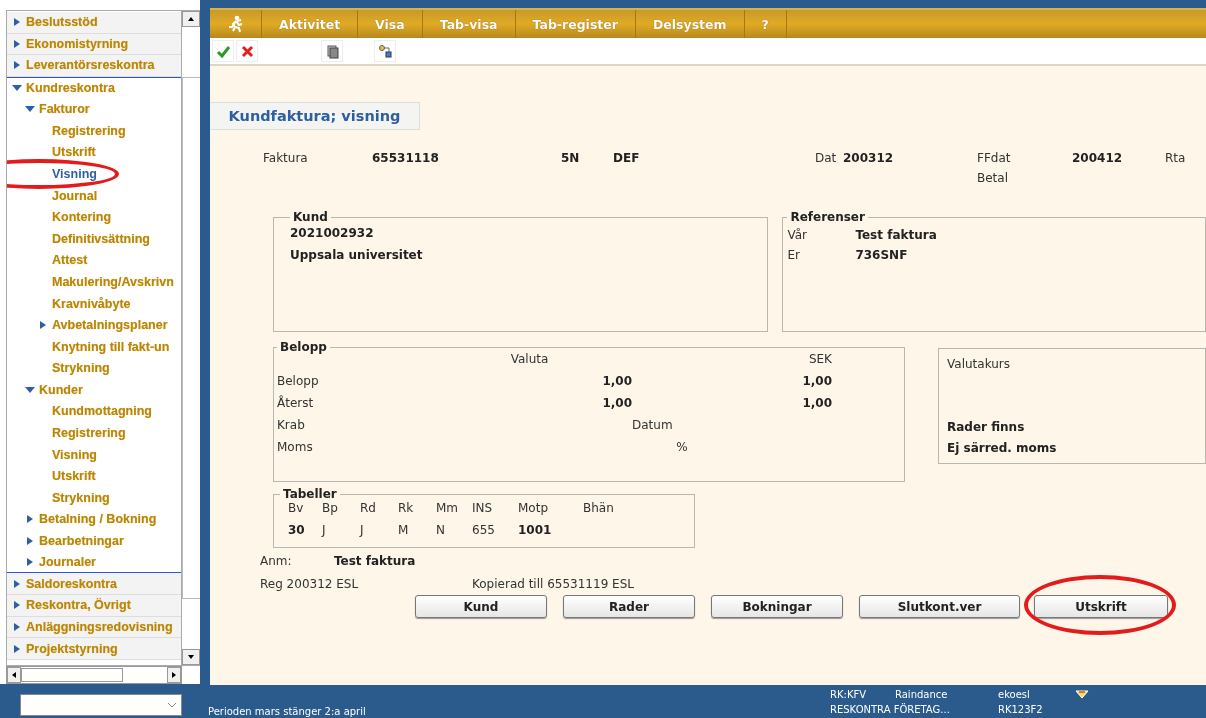 Image resolution: width=1206 pixels, height=718 pixels. What do you see at coordinates (70, 260) in the screenshot?
I see `tree-item: Attest` at bounding box center [70, 260].